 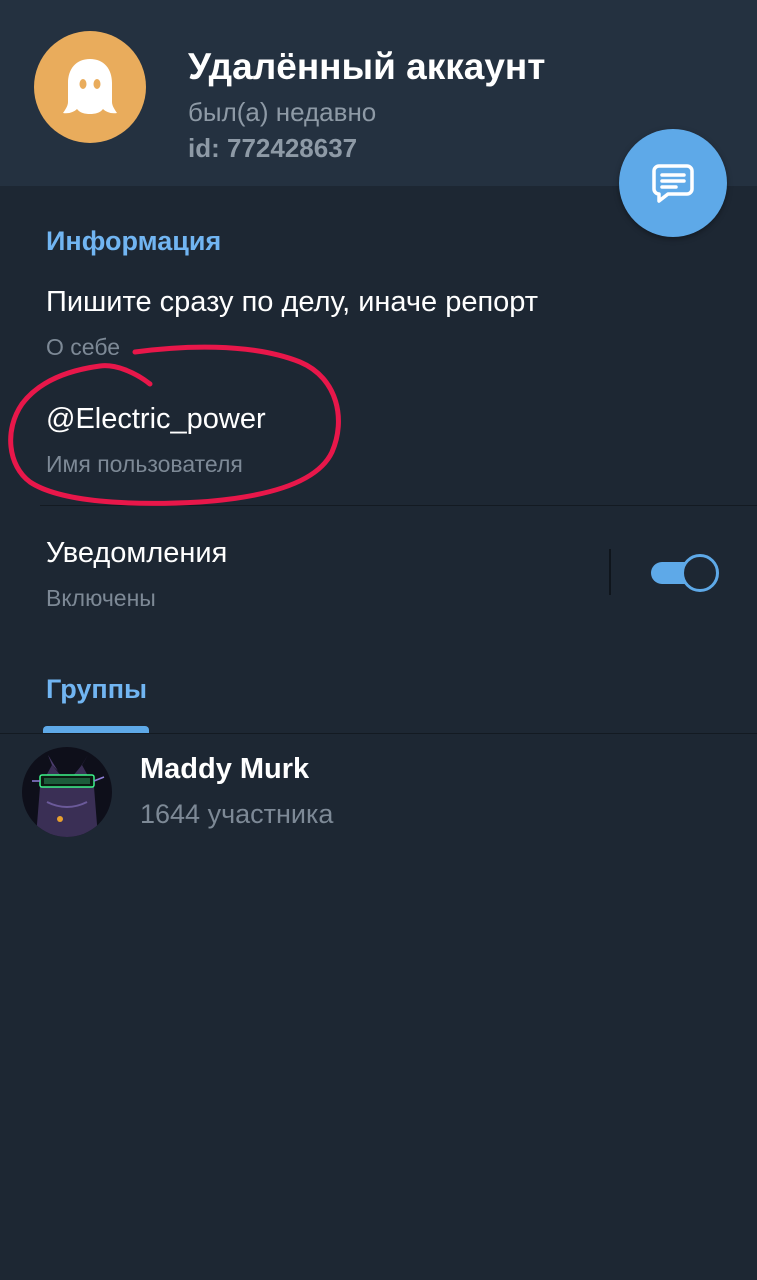 I want to click on notifications-value: Включены, so click(x=101, y=598).